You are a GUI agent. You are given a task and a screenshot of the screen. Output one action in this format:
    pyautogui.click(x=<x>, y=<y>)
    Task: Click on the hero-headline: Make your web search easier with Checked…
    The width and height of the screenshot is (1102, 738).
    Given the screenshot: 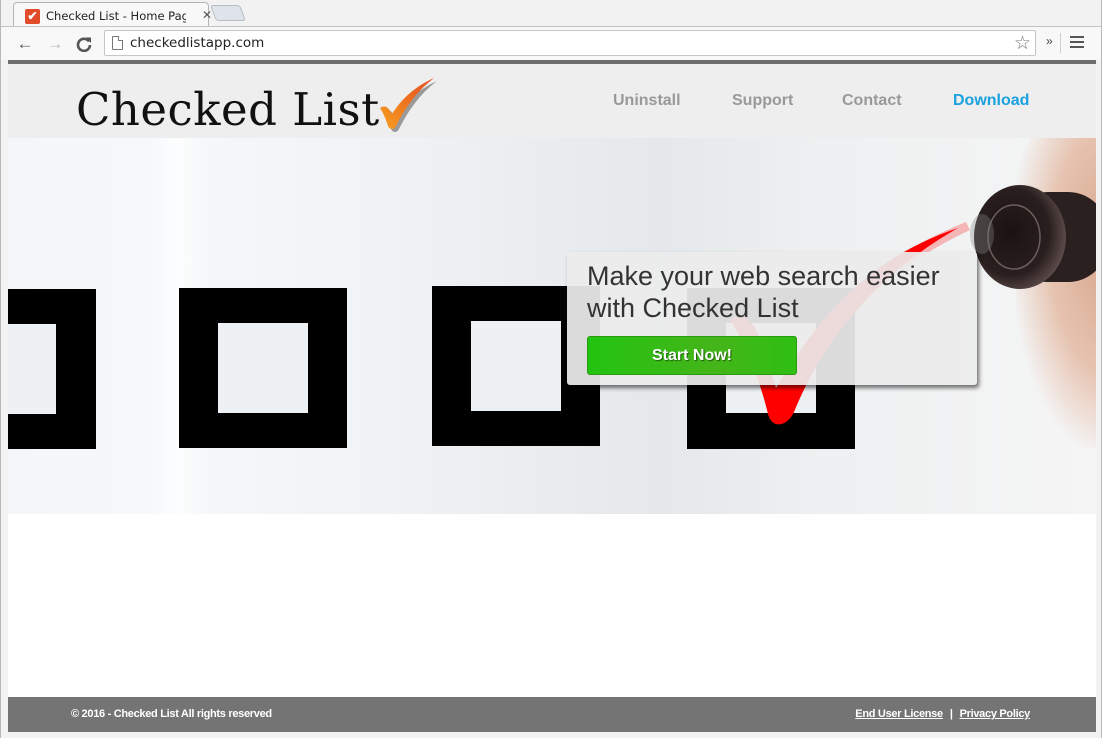 What is the action you would take?
    pyautogui.click(x=763, y=292)
    